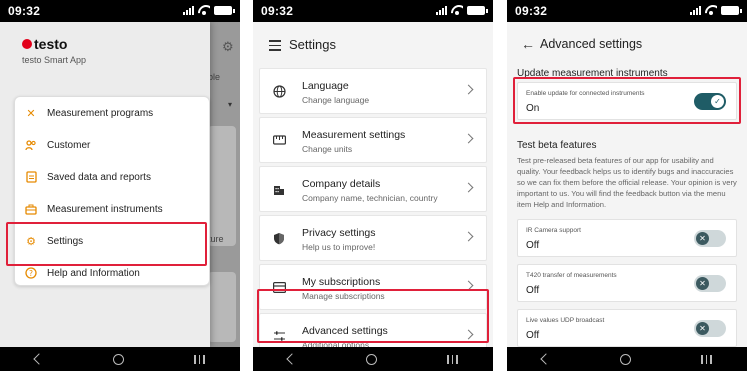  Describe the element at coordinates (31, 177) in the screenshot. I see `document-icon` at that location.